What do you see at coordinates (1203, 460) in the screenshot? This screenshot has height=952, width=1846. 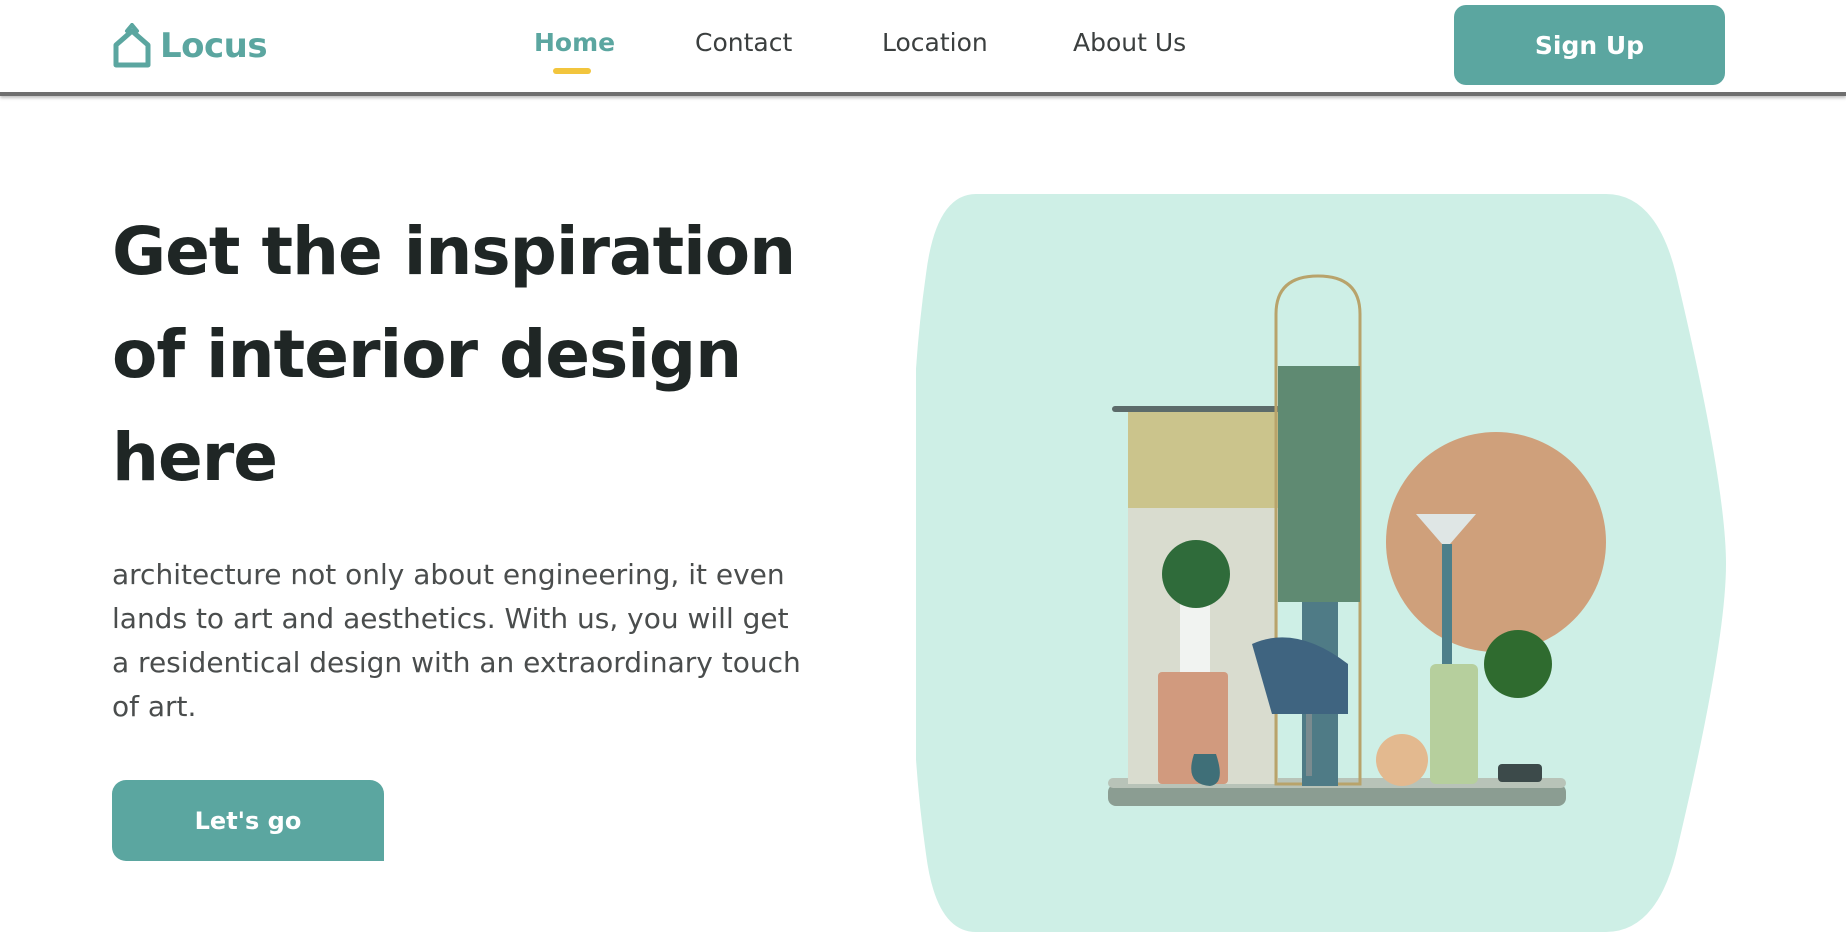 I see `lamp-shade-panel` at bounding box center [1203, 460].